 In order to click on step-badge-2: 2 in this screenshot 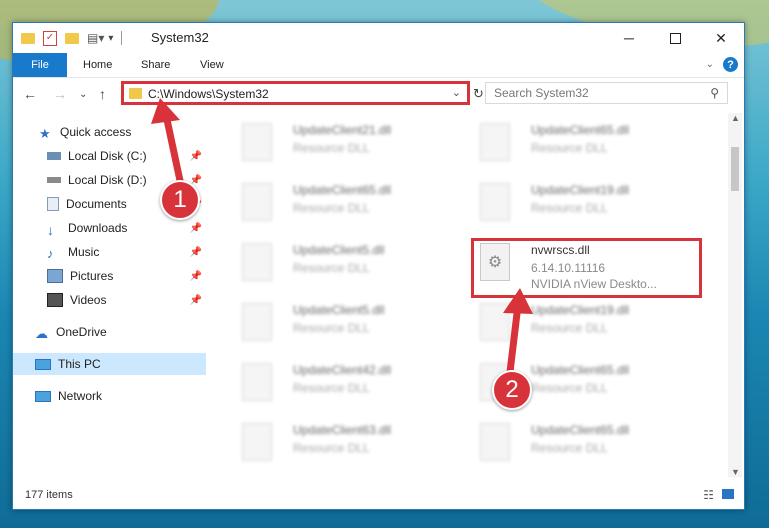, I will do `click(512, 390)`.